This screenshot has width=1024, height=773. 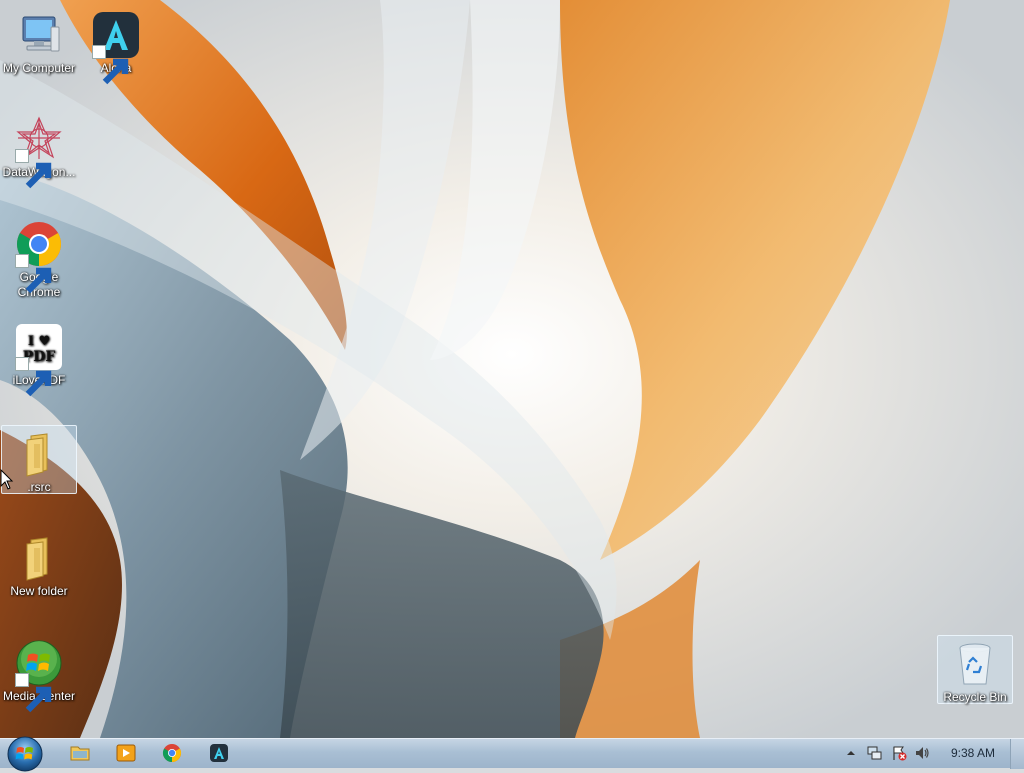 I want to click on desktop-icon-aloha: Aloha, so click(x=116, y=45).